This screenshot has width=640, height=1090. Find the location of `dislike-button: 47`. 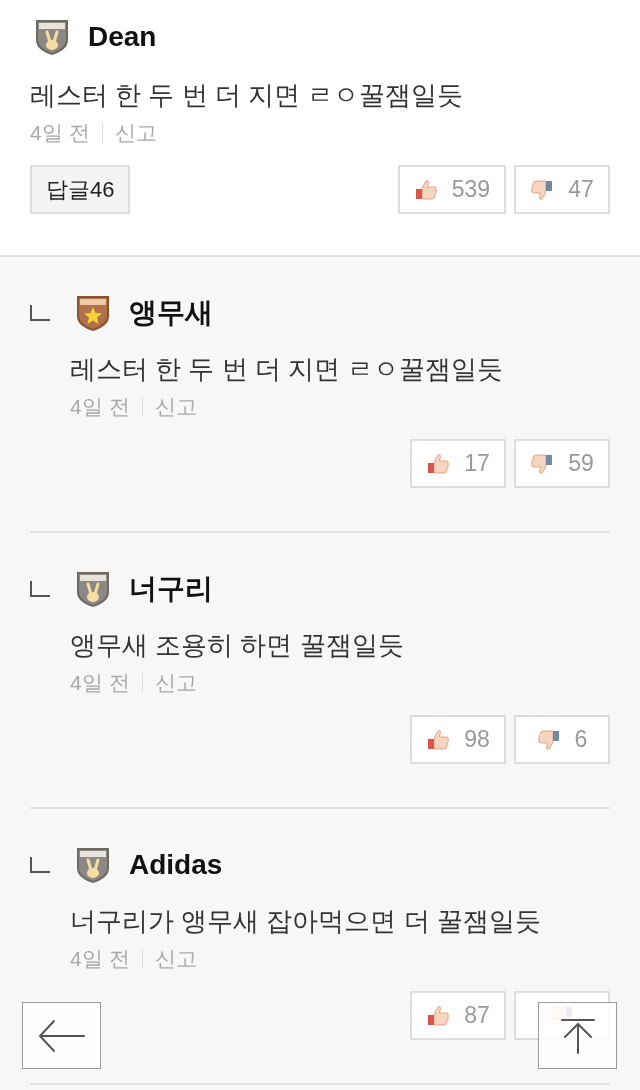

dislike-button: 47 is located at coordinates (562, 189).